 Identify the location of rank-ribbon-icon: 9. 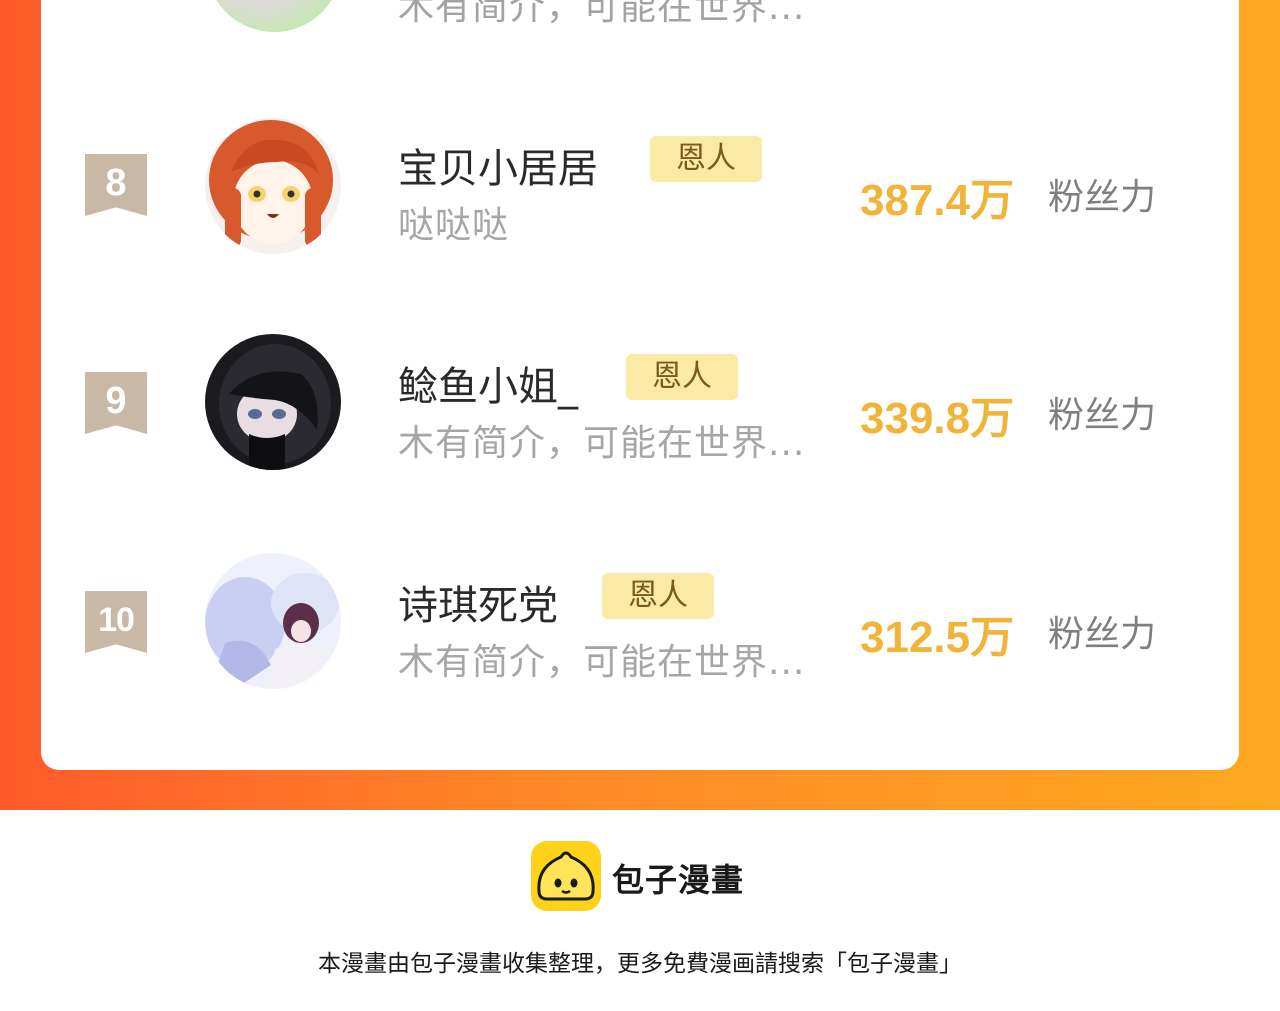
(116, 403).